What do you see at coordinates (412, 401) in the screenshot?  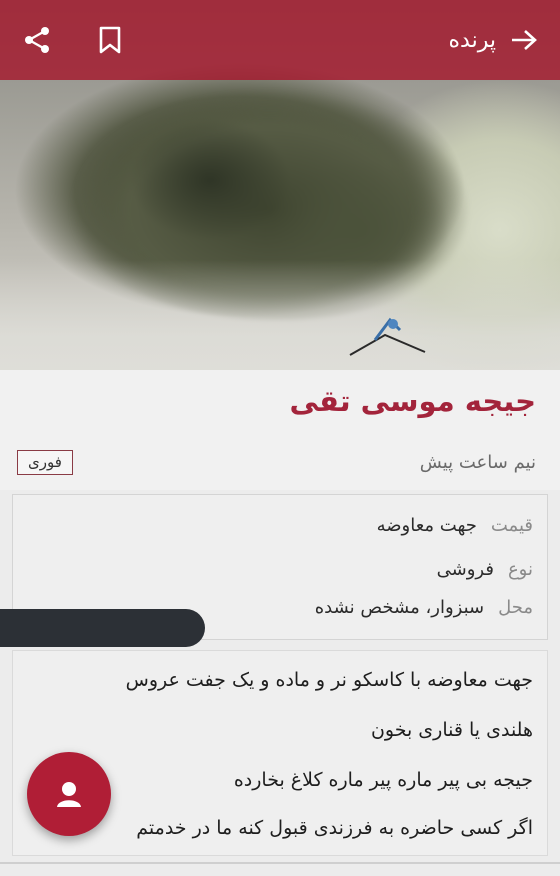 I see `ad-title: جیجه موسی تقی` at bounding box center [412, 401].